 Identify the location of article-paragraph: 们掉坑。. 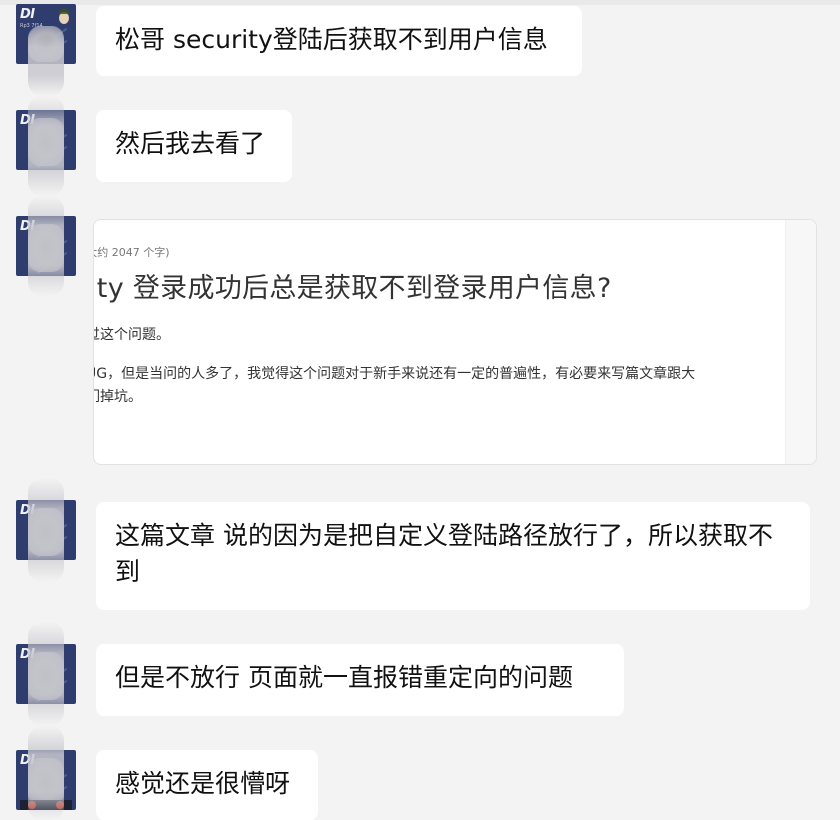
(118, 397).